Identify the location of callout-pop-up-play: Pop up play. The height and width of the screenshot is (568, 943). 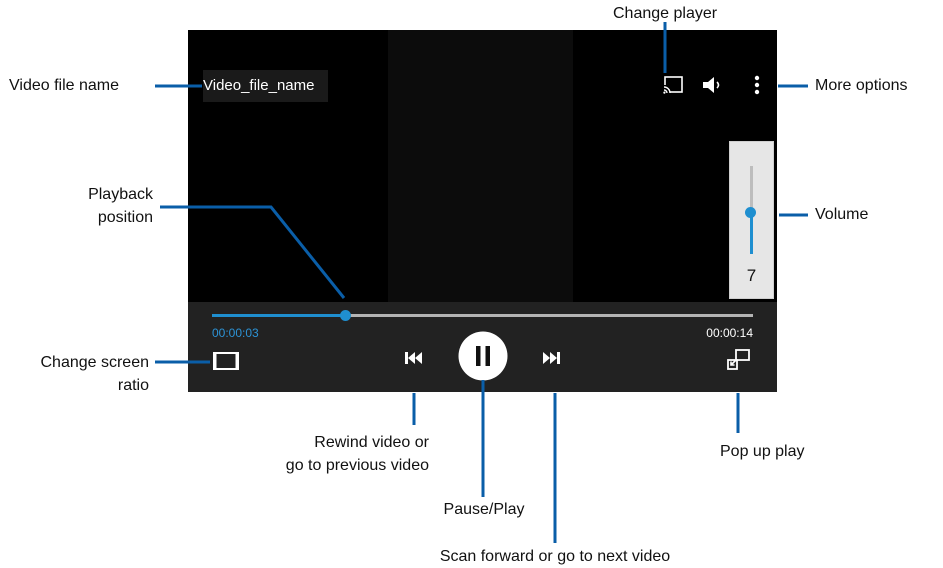
(762, 451).